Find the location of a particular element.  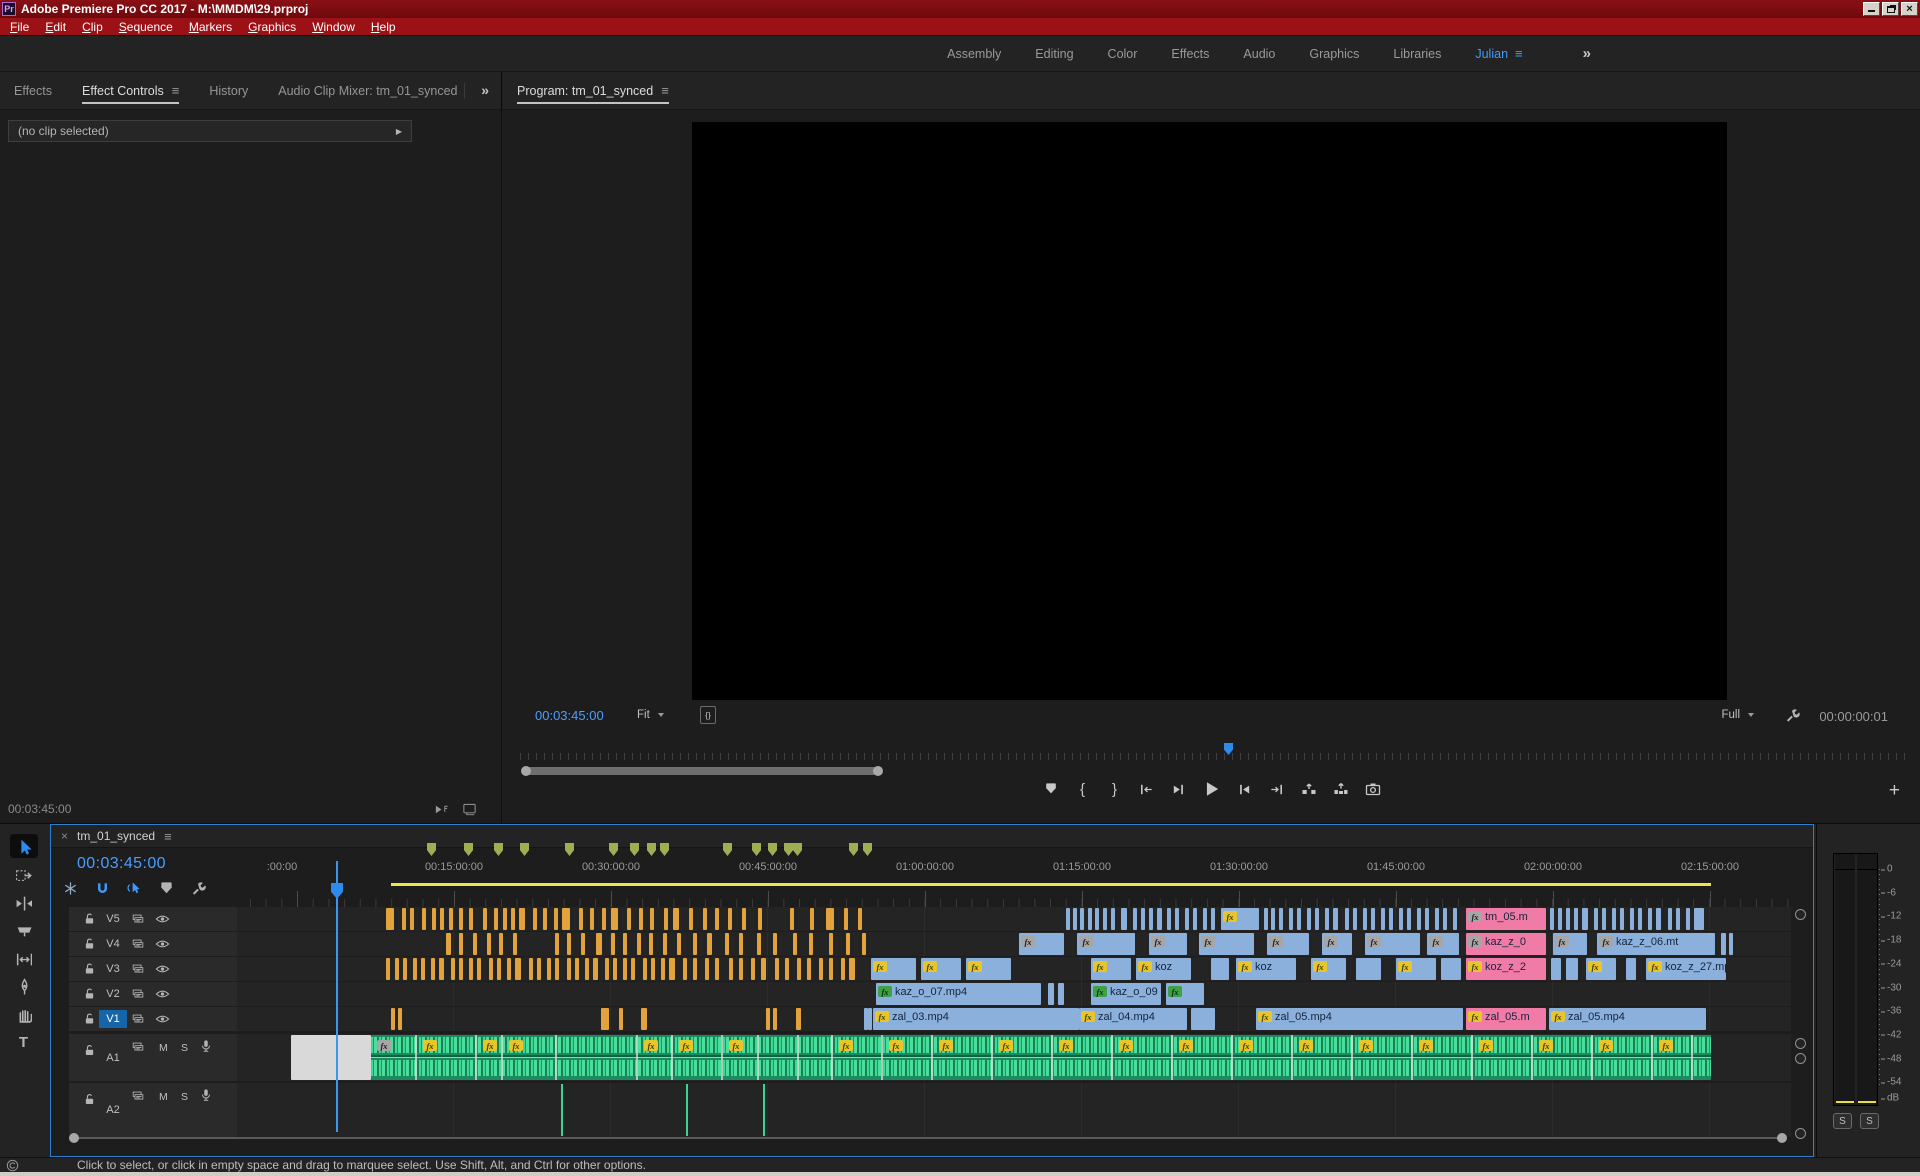

go-to-in-button is located at coordinates (1147, 789).